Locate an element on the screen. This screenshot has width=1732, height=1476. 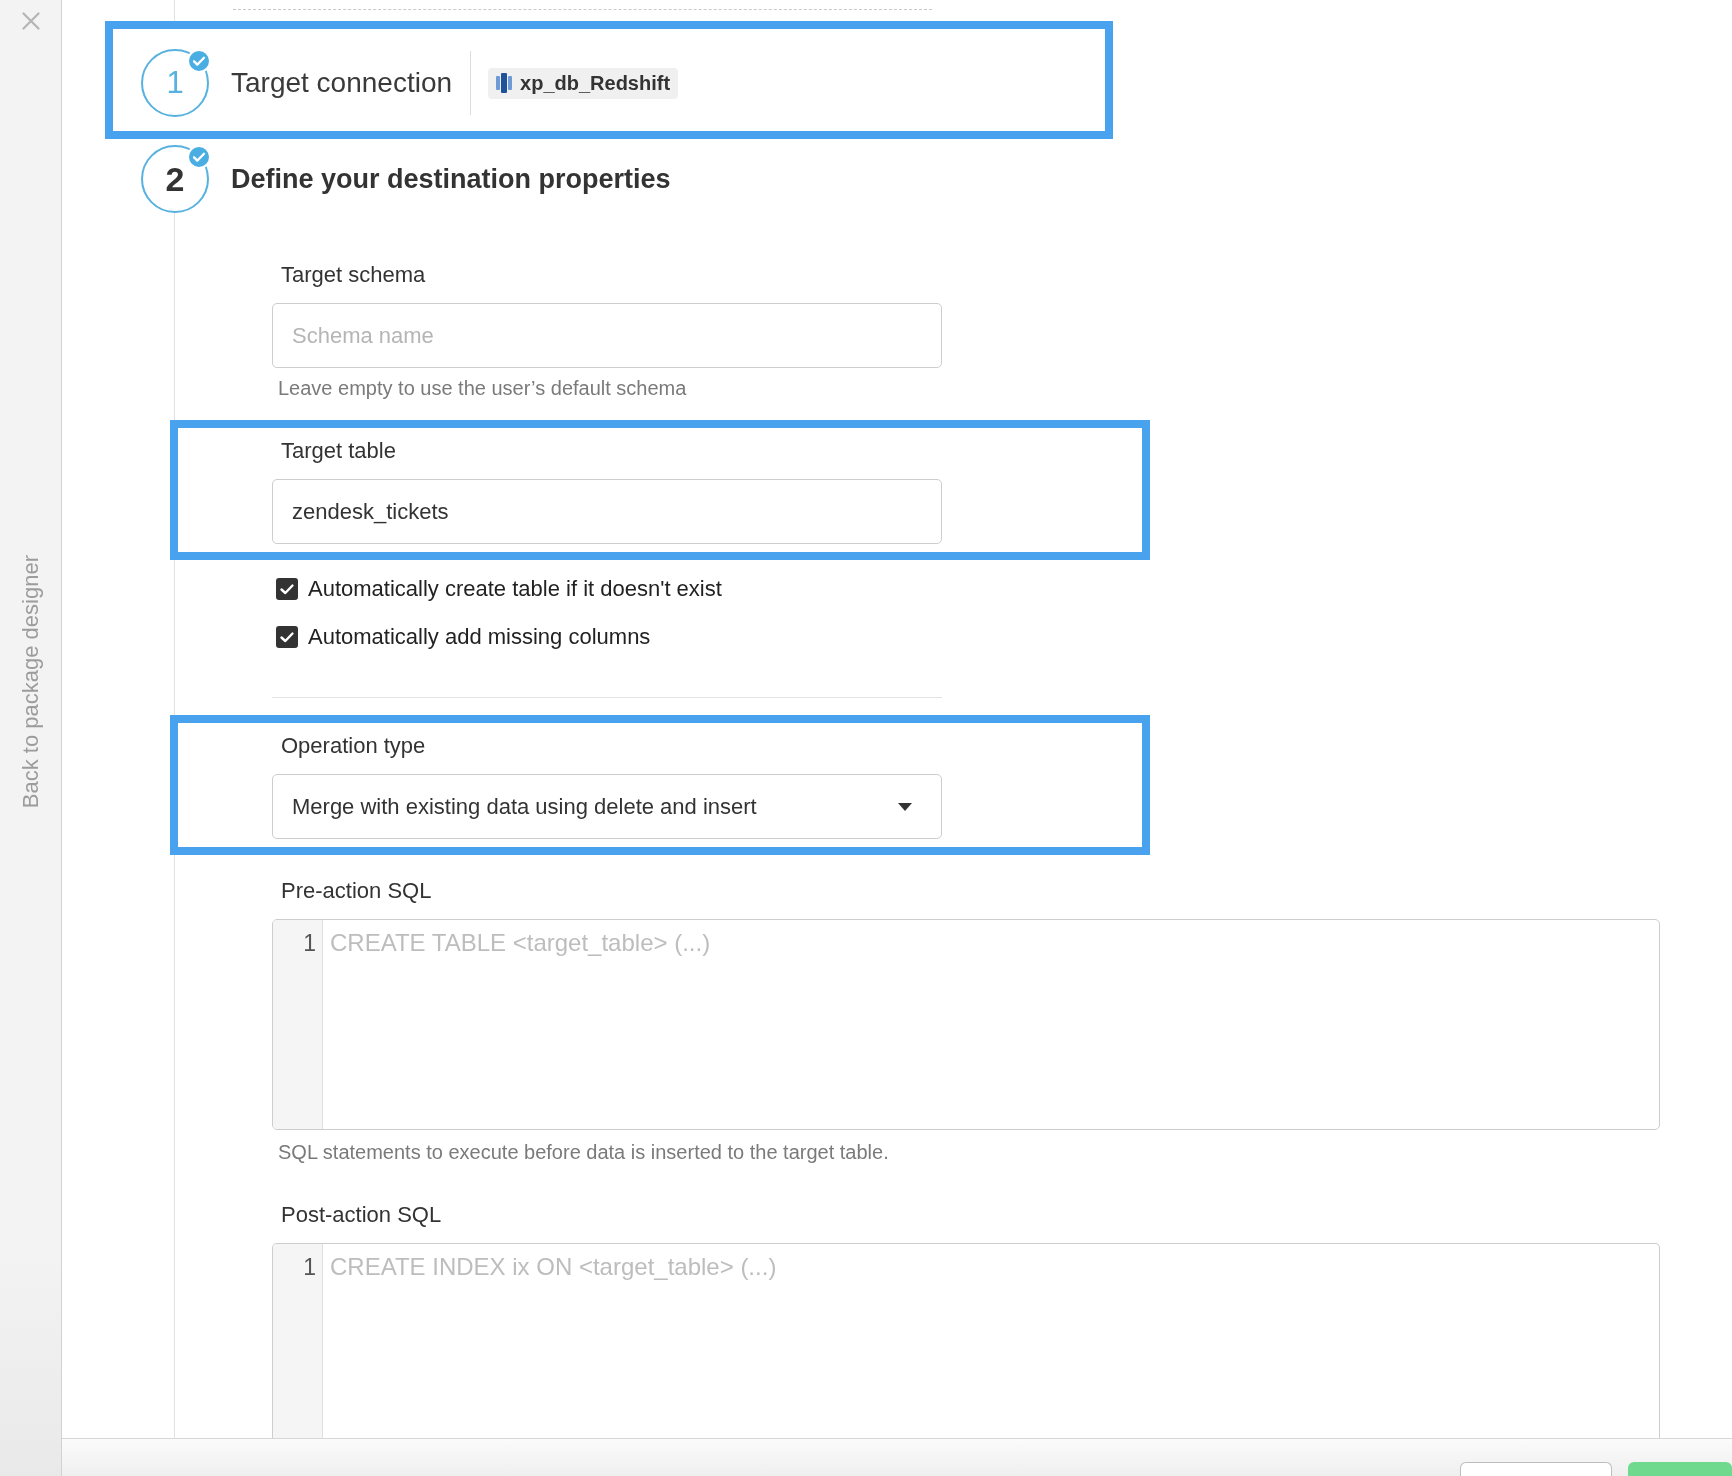
field-hint: Leave empty to use the user’s default schema is located at coordinates (482, 388).